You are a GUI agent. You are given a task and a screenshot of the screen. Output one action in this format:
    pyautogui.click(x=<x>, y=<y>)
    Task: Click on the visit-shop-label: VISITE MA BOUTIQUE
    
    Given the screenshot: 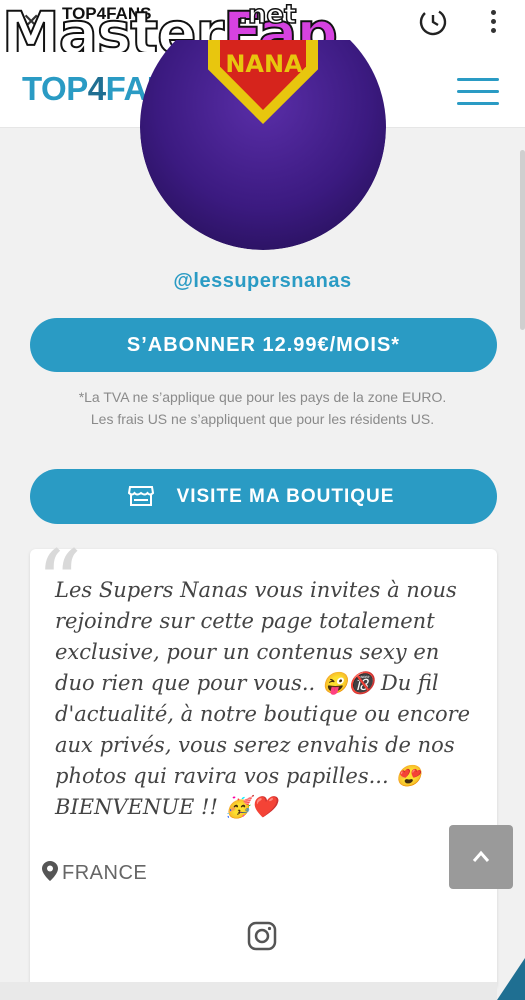 What is the action you would take?
    pyautogui.click(x=285, y=496)
    